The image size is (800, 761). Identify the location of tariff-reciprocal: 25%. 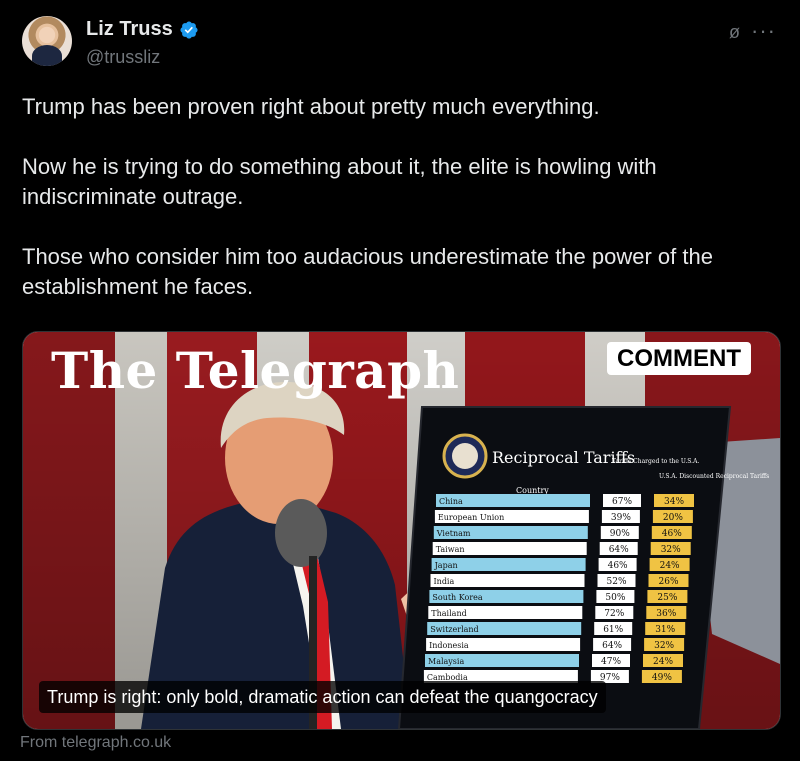
(667, 598).